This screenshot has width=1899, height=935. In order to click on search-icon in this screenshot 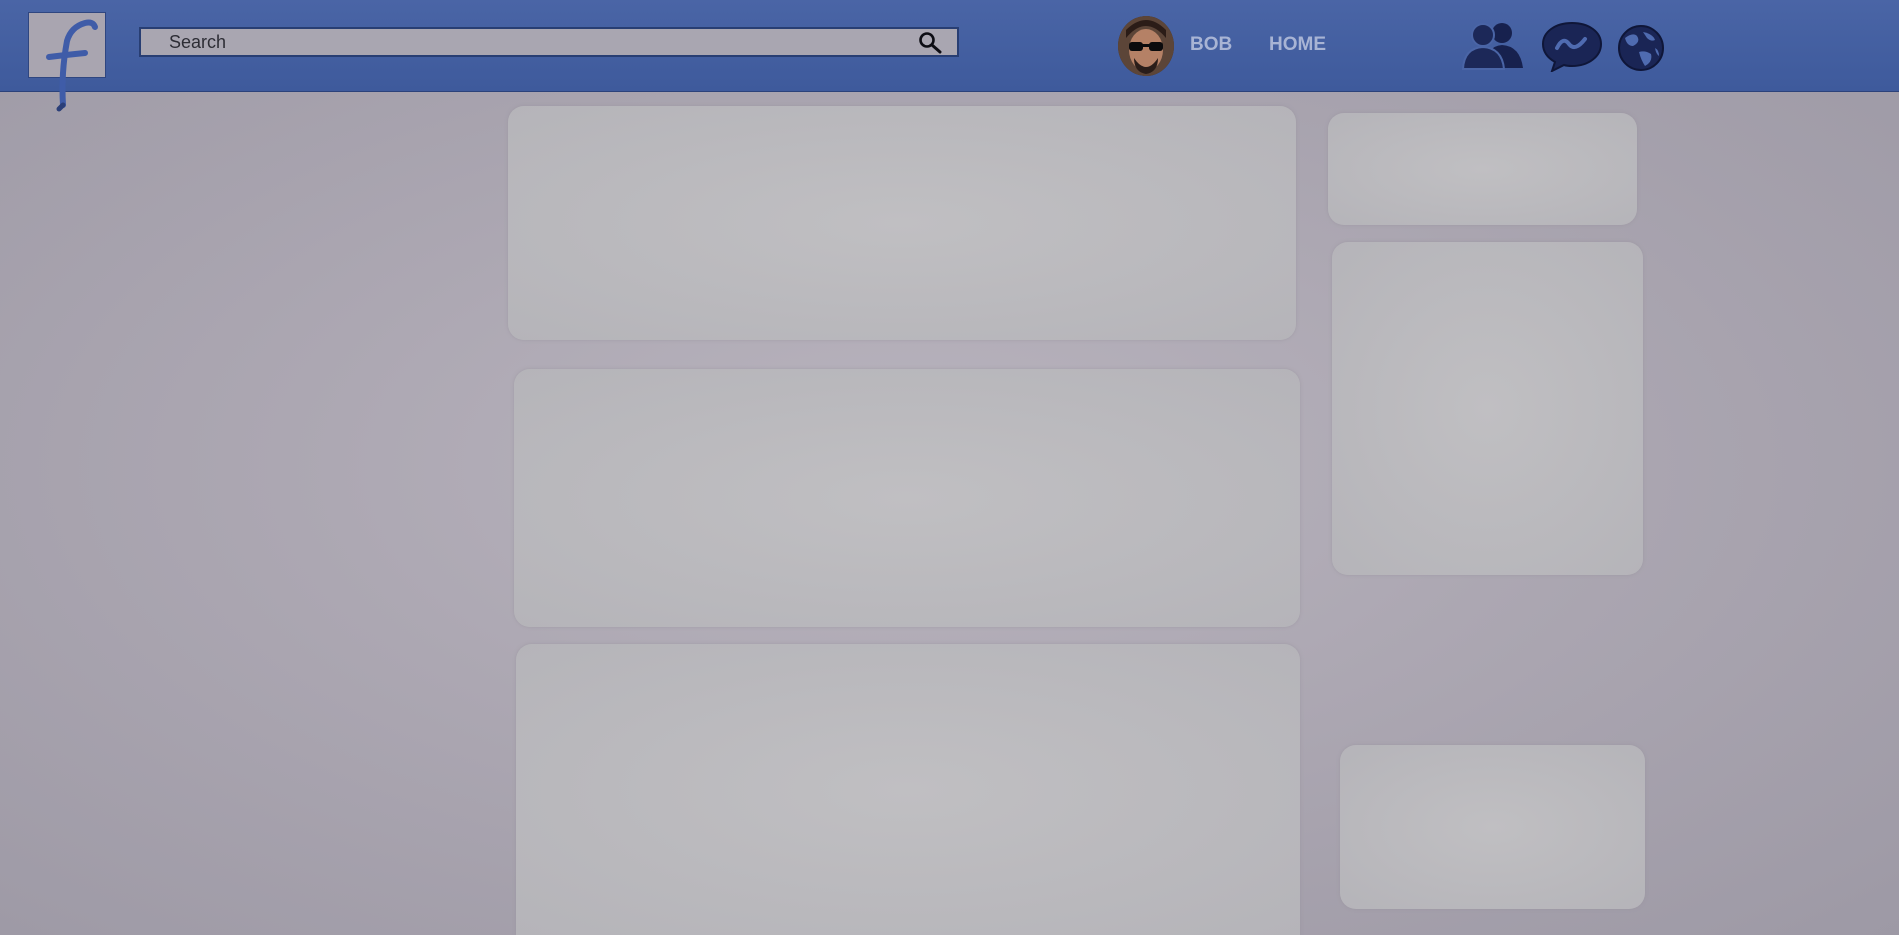, I will do `click(930, 43)`.